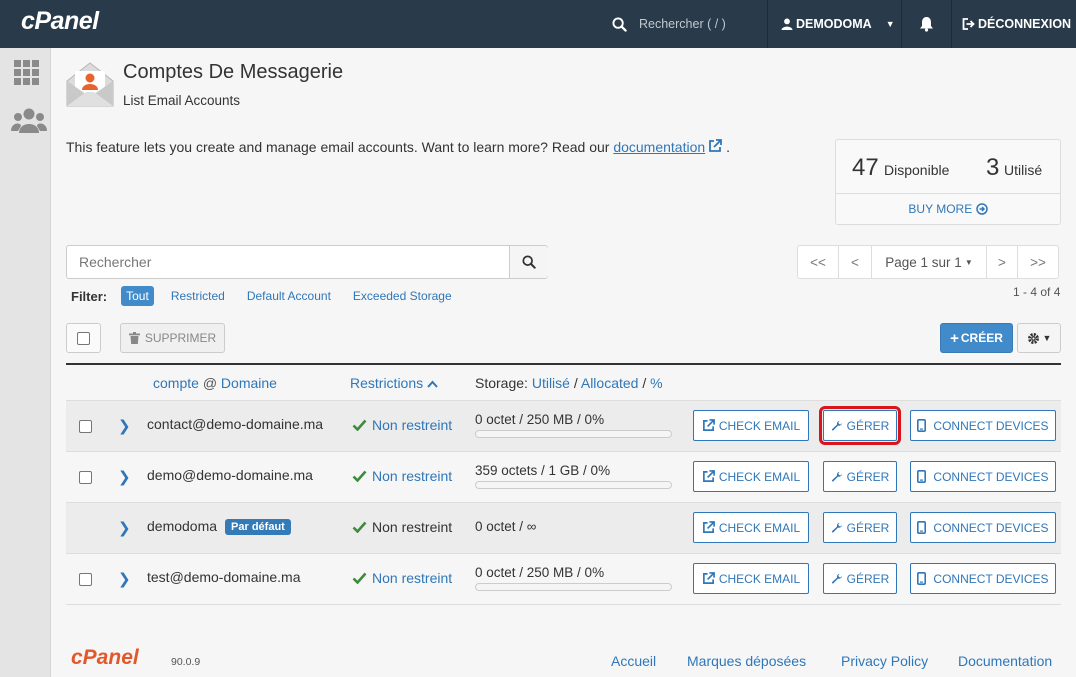  I want to click on prev-page-button: <, so click(855, 262).